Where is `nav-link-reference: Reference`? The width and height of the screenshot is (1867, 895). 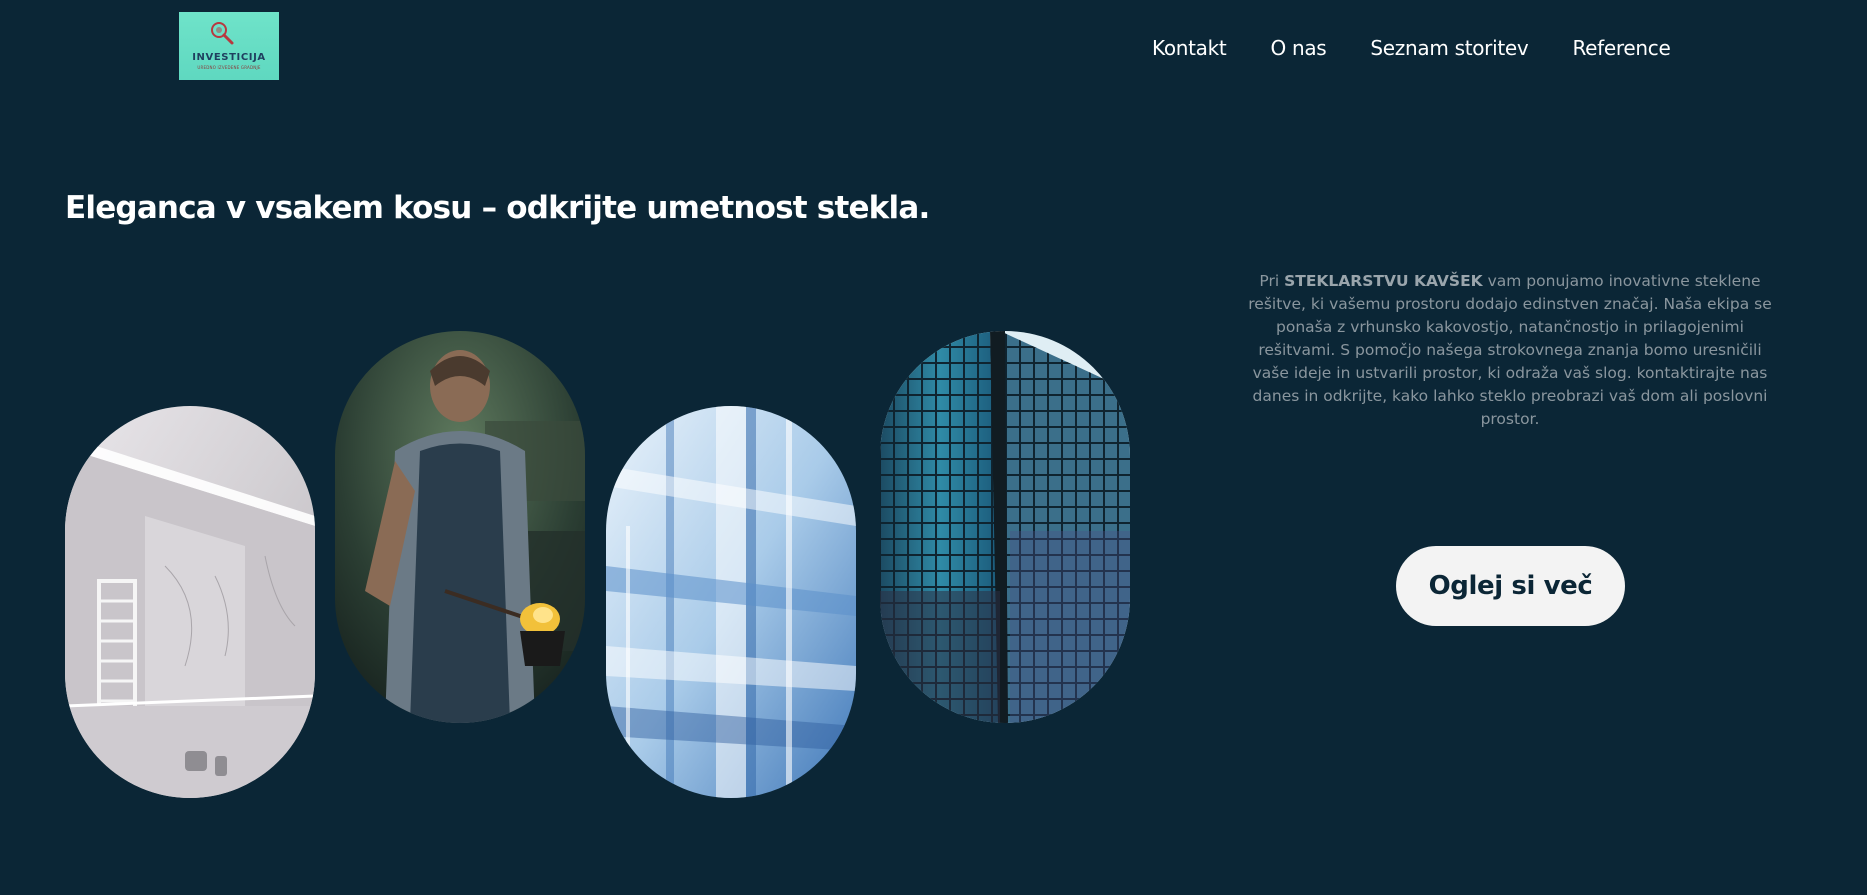
nav-link-reference: Reference is located at coordinates (1621, 48).